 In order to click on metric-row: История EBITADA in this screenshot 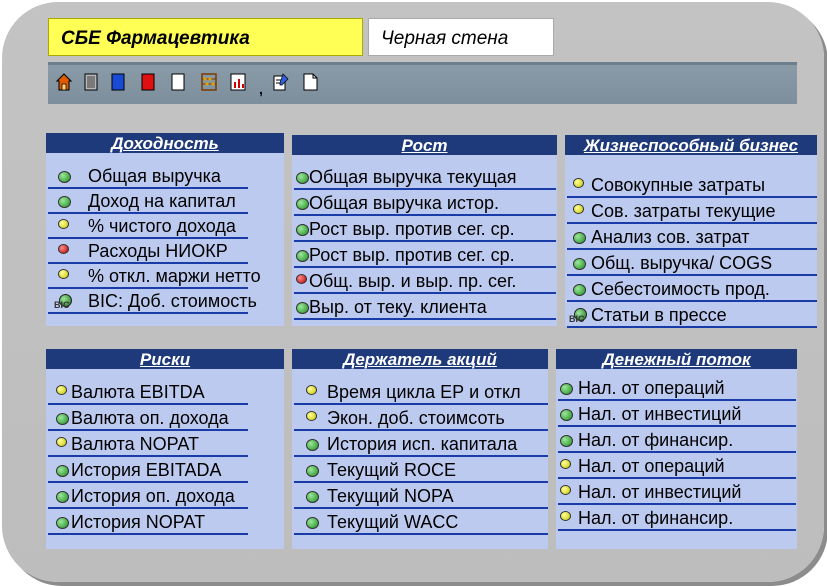, I will do `click(165, 470)`.